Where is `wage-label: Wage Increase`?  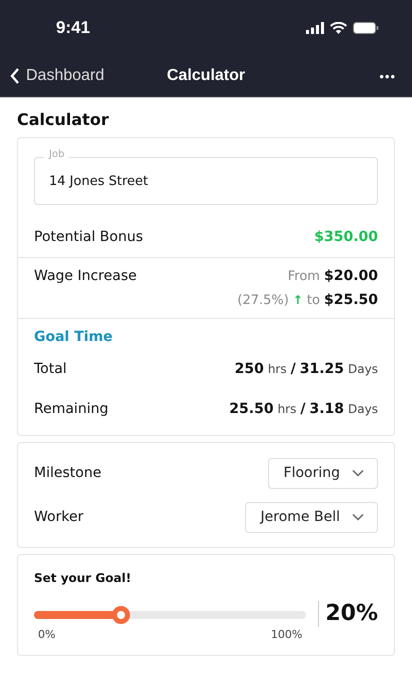 wage-label: Wage Increase is located at coordinates (85, 277).